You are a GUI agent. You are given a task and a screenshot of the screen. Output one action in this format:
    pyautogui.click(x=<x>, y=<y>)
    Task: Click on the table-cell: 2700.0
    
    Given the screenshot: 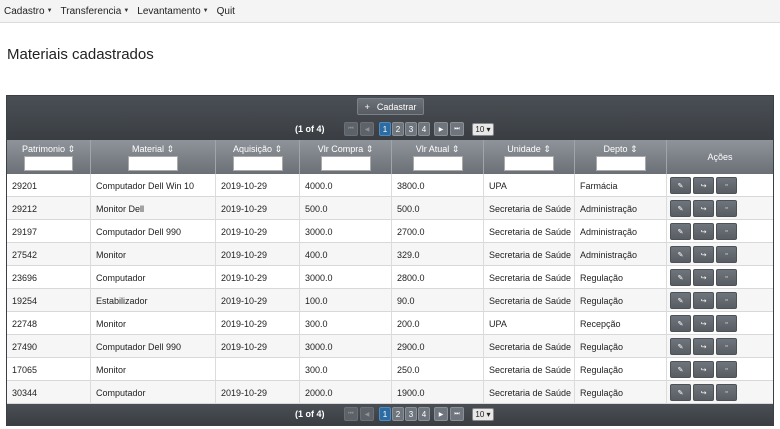 What is the action you would take?
    pyautogui.click(x=438, y=231)
    